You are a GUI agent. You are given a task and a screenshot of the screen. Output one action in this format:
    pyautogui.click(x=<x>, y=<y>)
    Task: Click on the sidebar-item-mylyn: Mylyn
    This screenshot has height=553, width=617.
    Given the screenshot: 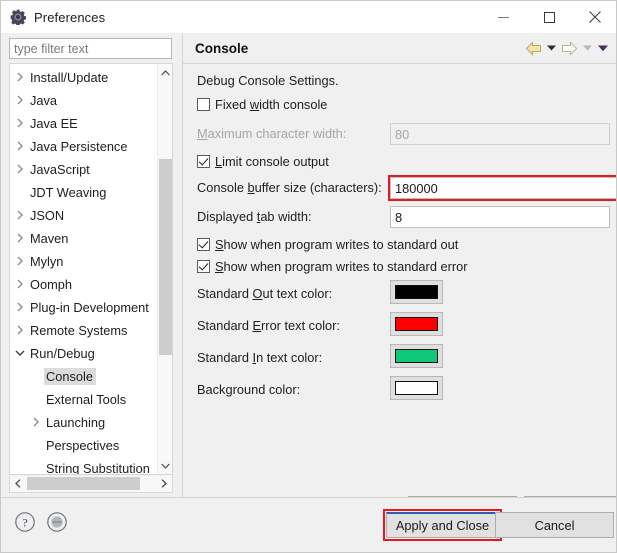 What is the action you would take?
    pyautogui.click(x=84, y=261)
    